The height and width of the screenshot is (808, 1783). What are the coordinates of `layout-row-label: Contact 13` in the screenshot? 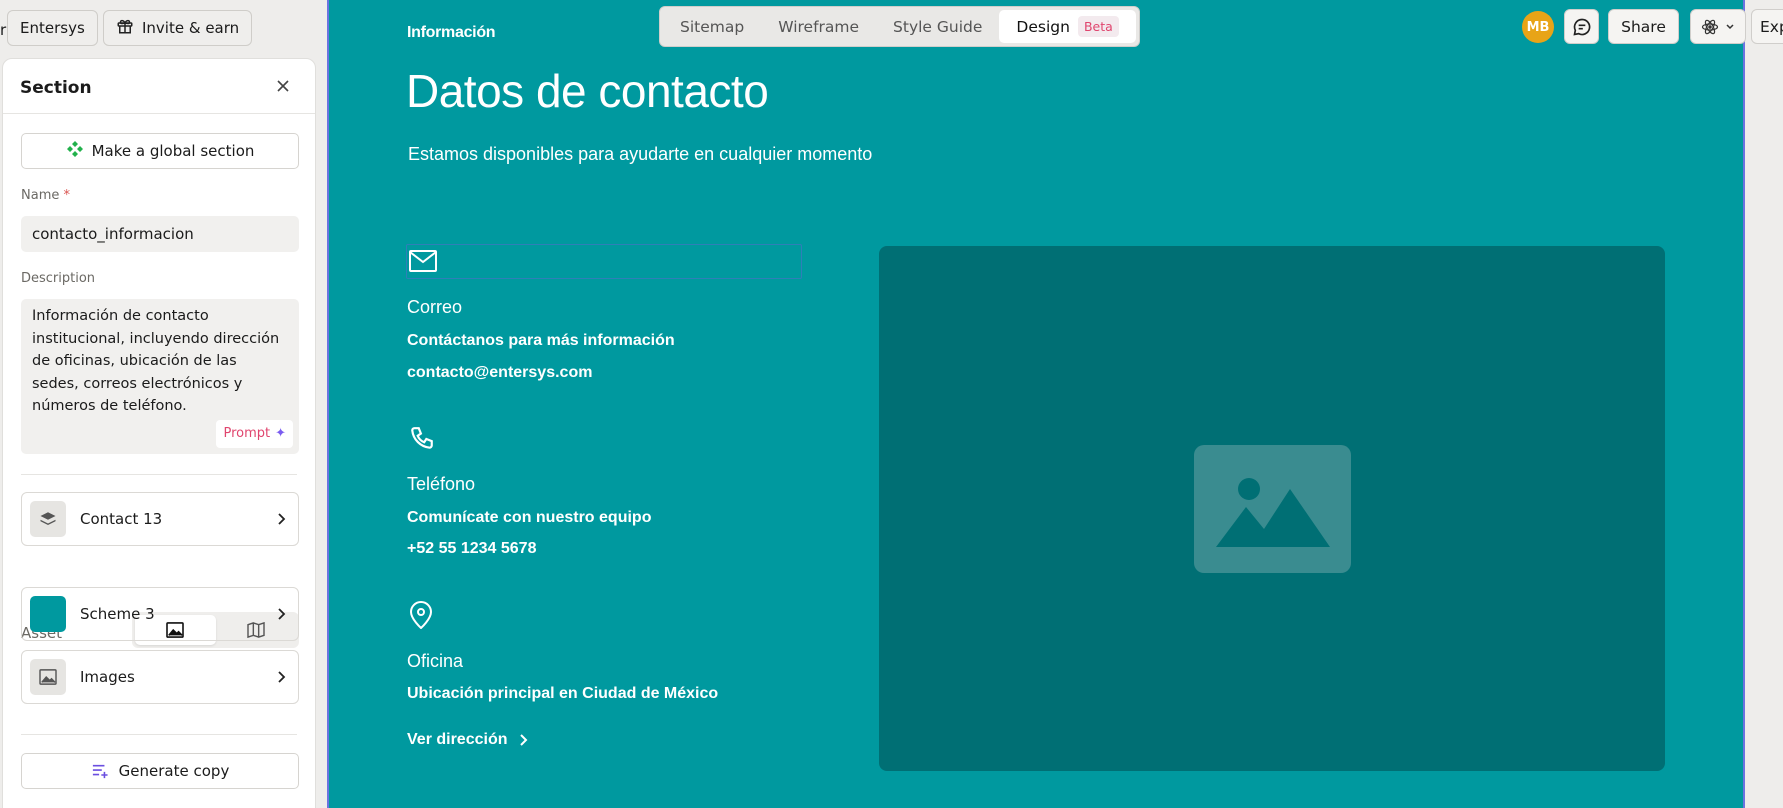 It's located at (121, 519).